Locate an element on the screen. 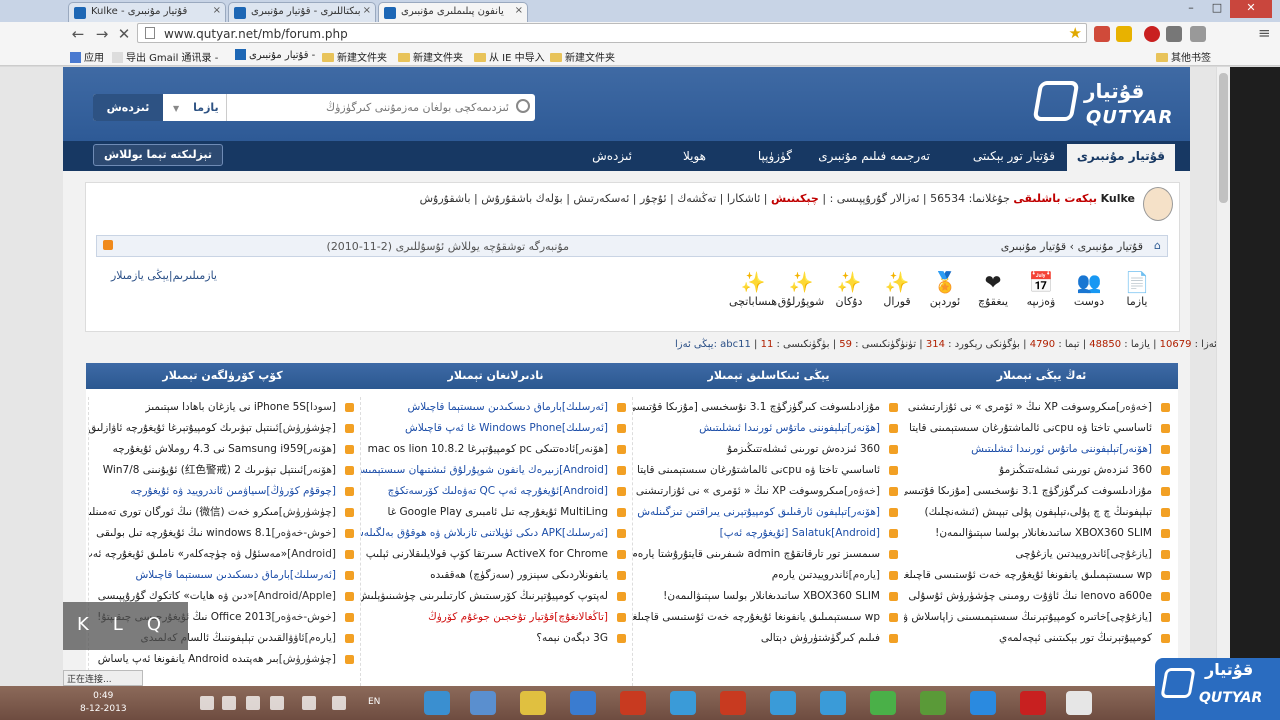 The height and width of the screenshot is (720, 1280). thread-tag: [سودا] is located at coordinates (321, 407).